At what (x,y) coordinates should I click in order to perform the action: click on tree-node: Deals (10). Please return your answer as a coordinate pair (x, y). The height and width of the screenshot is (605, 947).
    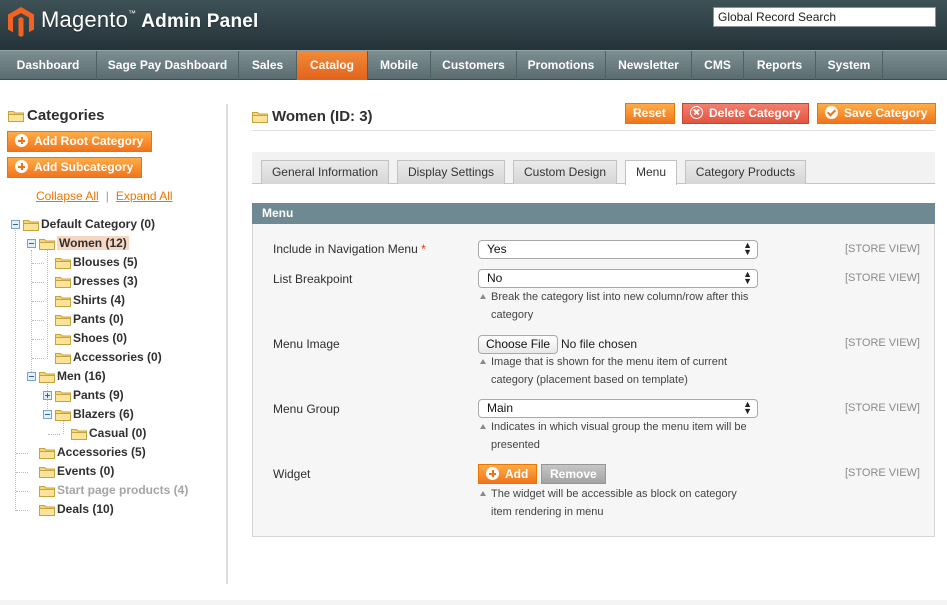
    Looking at the image, I should click on (65, 509).